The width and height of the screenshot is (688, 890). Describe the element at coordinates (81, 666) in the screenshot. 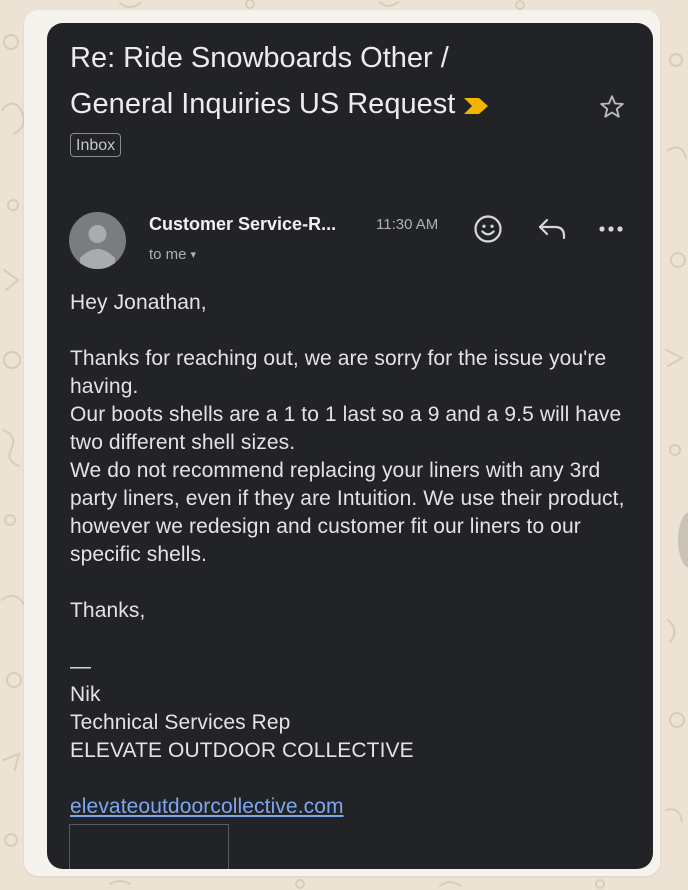

I see `signature-dash: —` at that location.